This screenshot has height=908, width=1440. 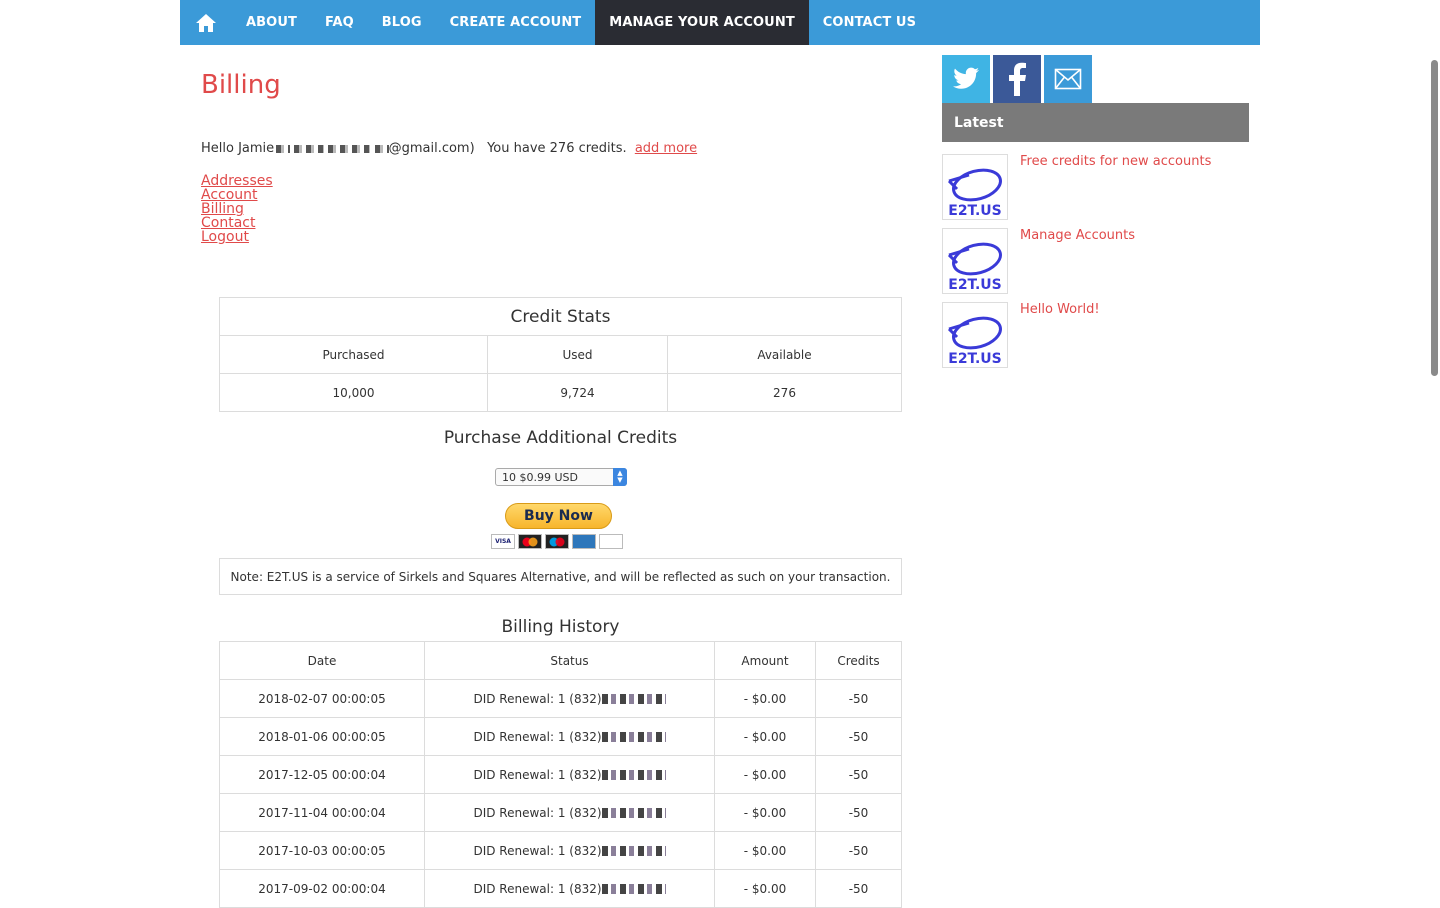 I want to click on home-icon, so click(x=206, y=22).